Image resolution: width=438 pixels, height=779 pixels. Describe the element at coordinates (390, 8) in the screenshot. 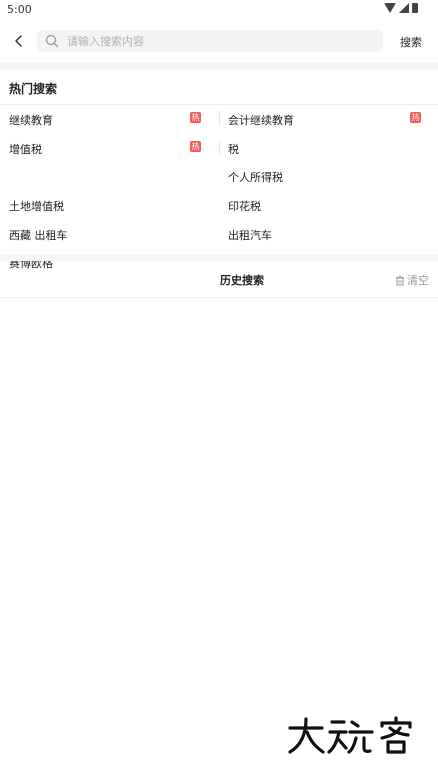

I see `wifi-icon` at that location.